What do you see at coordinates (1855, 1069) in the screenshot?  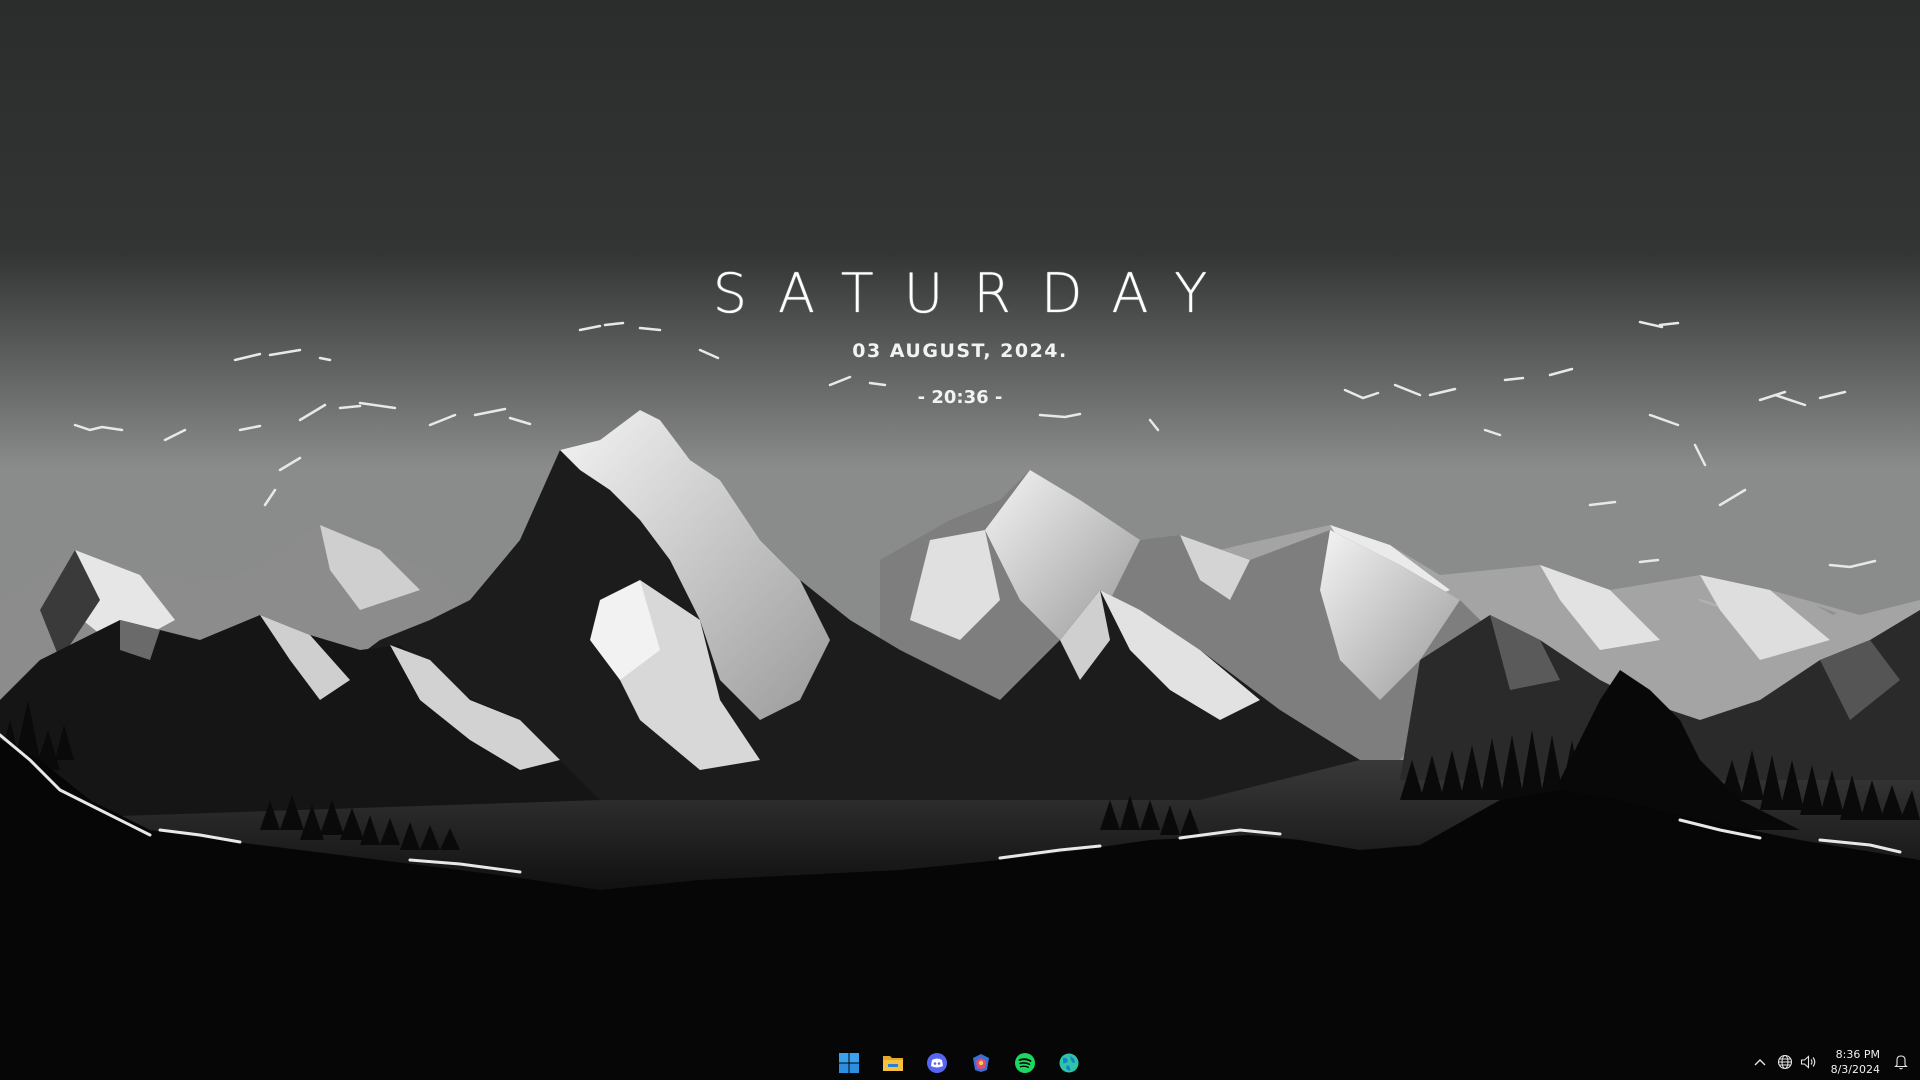 I see `tray-date: 8/3/2024` at bounding box center [1855, 1069].